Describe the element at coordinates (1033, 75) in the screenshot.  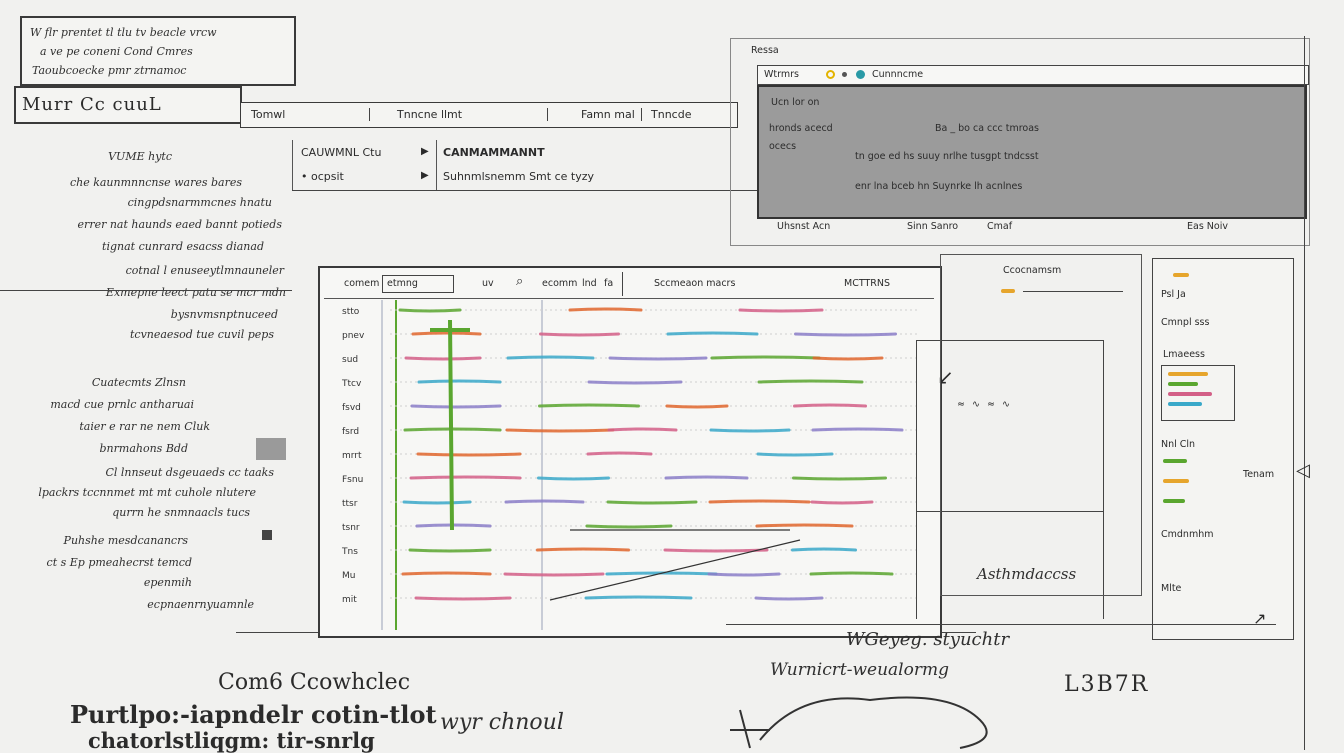
I see `browser-address-bar: Wtrmrs Cunnncme` at that location.